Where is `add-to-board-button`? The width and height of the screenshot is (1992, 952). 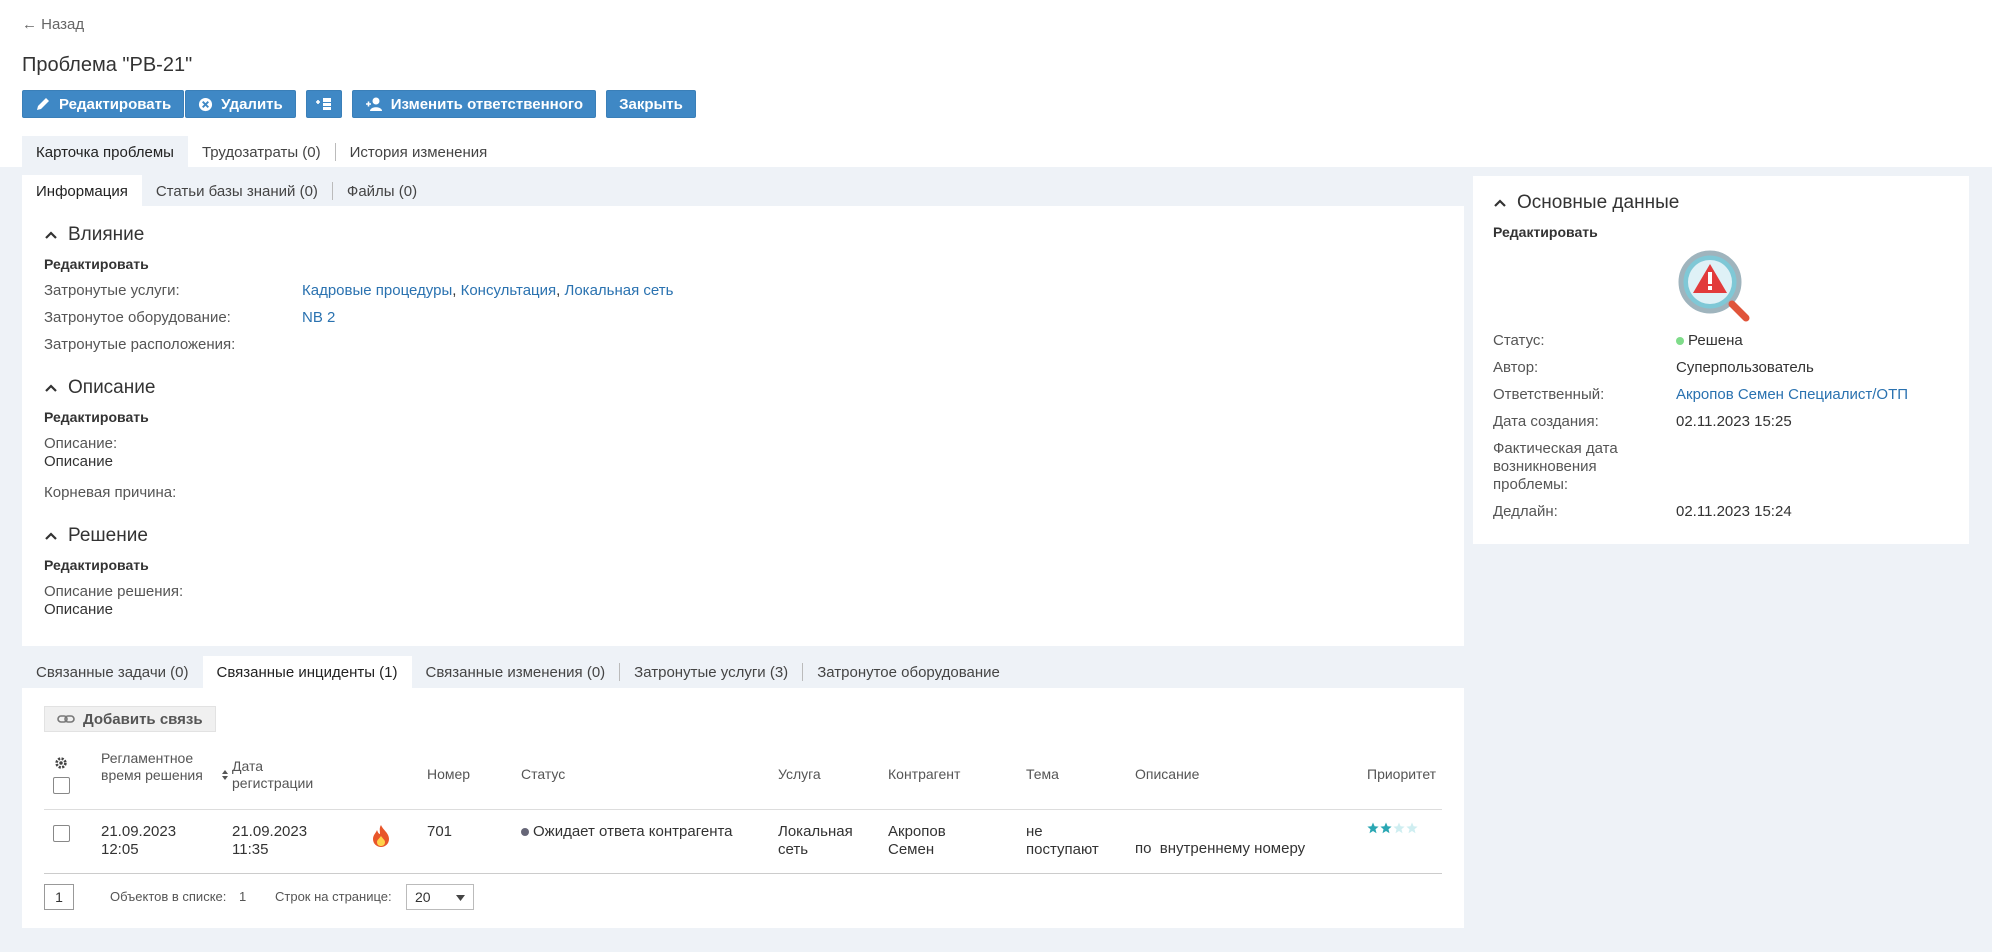 add-to-board-button is located at coordinates (323, 104).